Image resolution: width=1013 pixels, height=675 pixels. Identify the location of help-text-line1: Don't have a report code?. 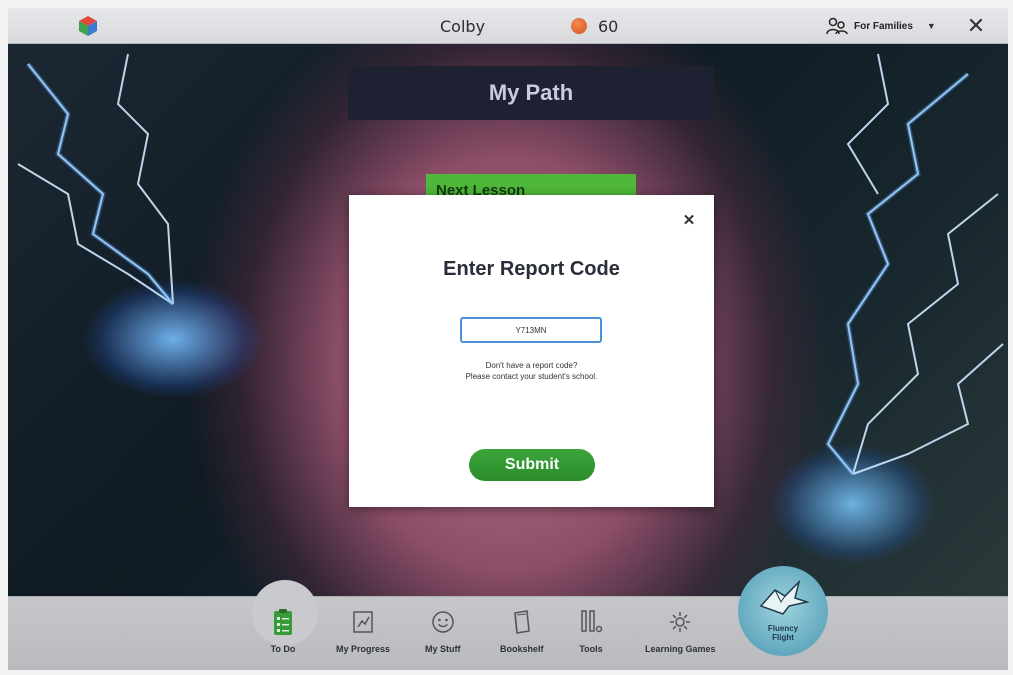
(531, 365).